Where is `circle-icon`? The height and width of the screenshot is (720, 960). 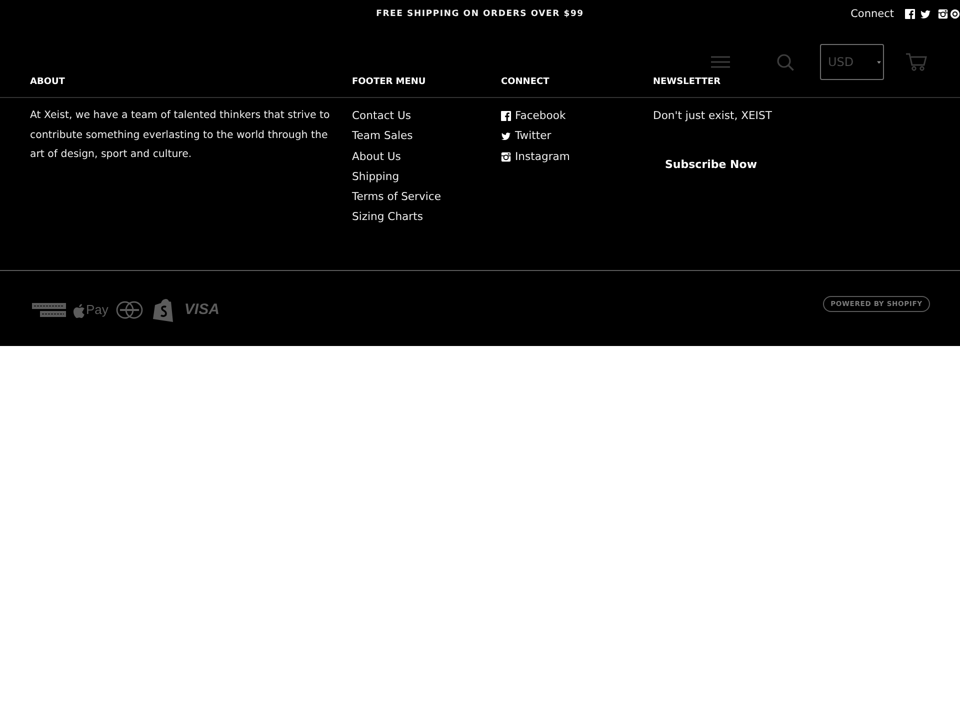
circle-icon is located at coordinates (955, 14).